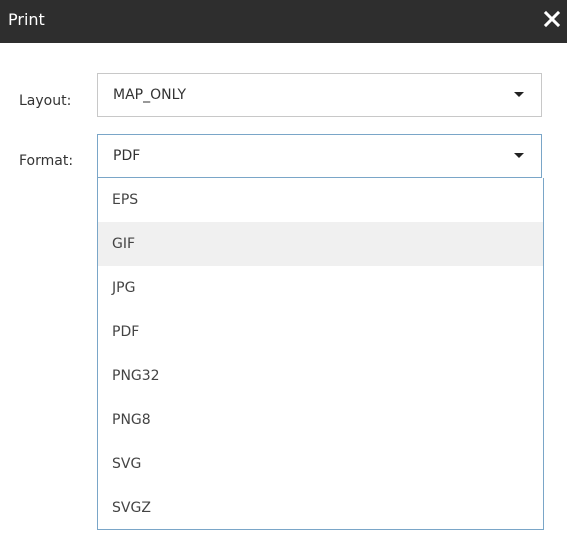  I want to click on format-option: PNG32, so click(320, 376).